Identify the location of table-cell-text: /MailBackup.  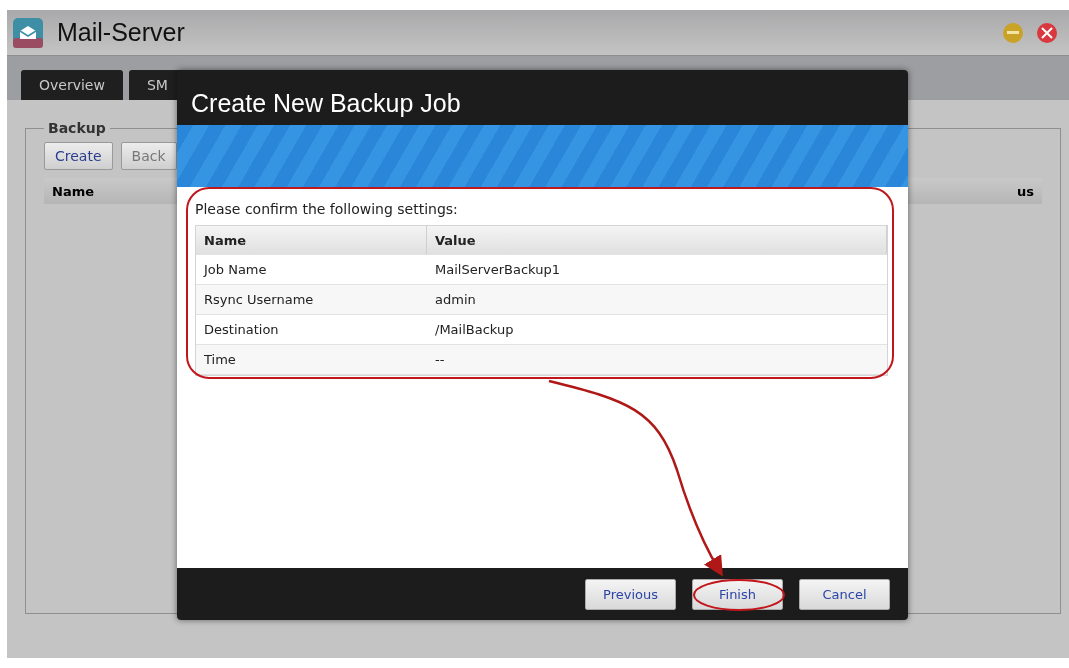
(474, 330).